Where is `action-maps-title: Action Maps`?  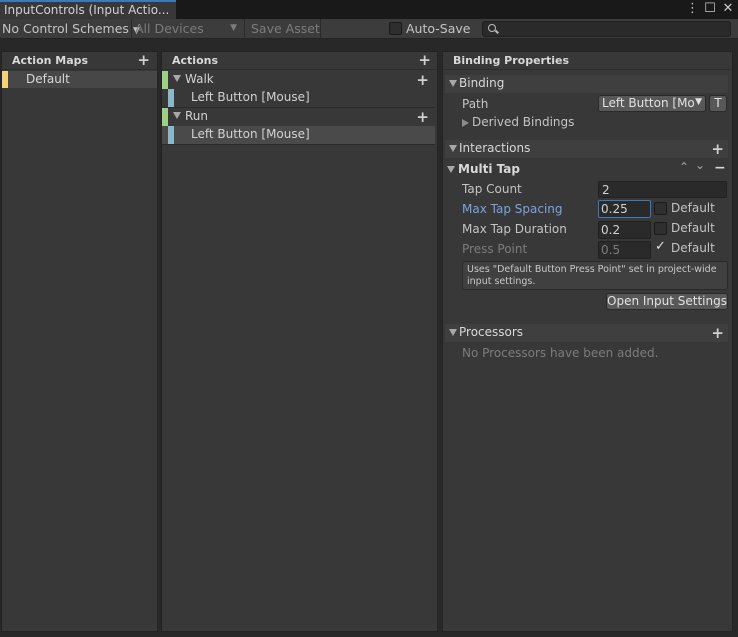 action-maps-title: Action Maps is located at coordinates (50, 60).